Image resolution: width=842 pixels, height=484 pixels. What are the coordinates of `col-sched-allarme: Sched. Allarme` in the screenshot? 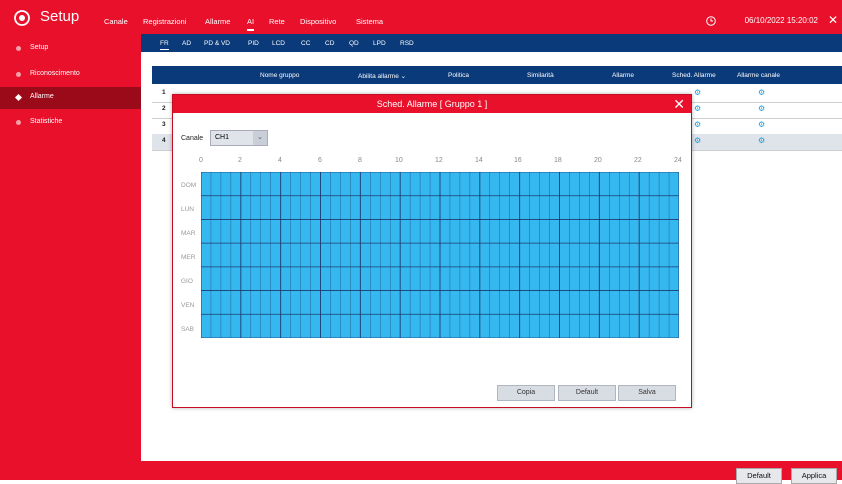 It's located at (694, 75).